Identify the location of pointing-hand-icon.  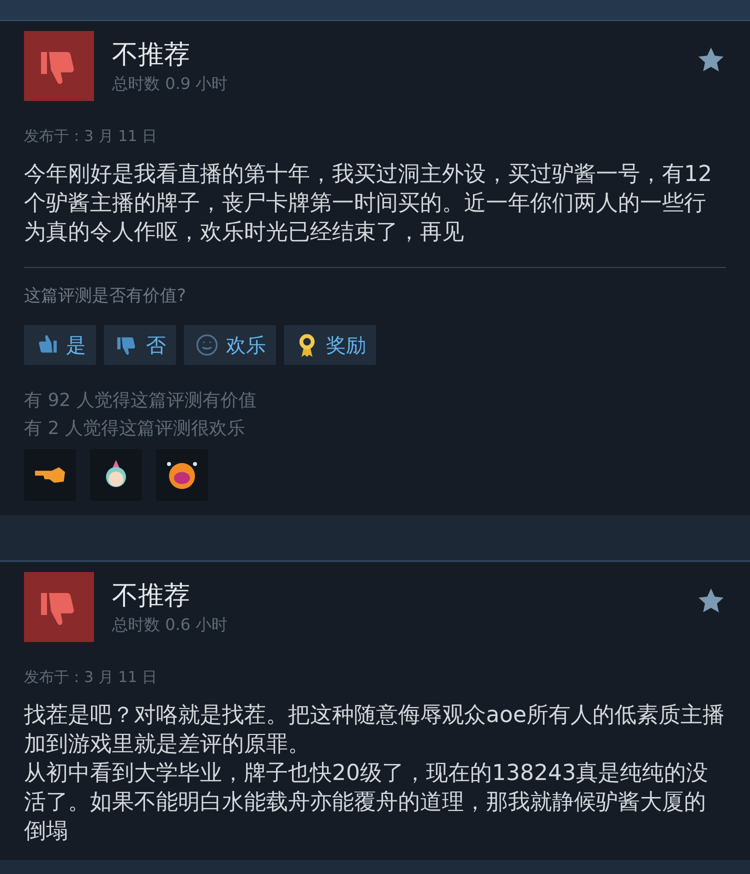
(50, 475).